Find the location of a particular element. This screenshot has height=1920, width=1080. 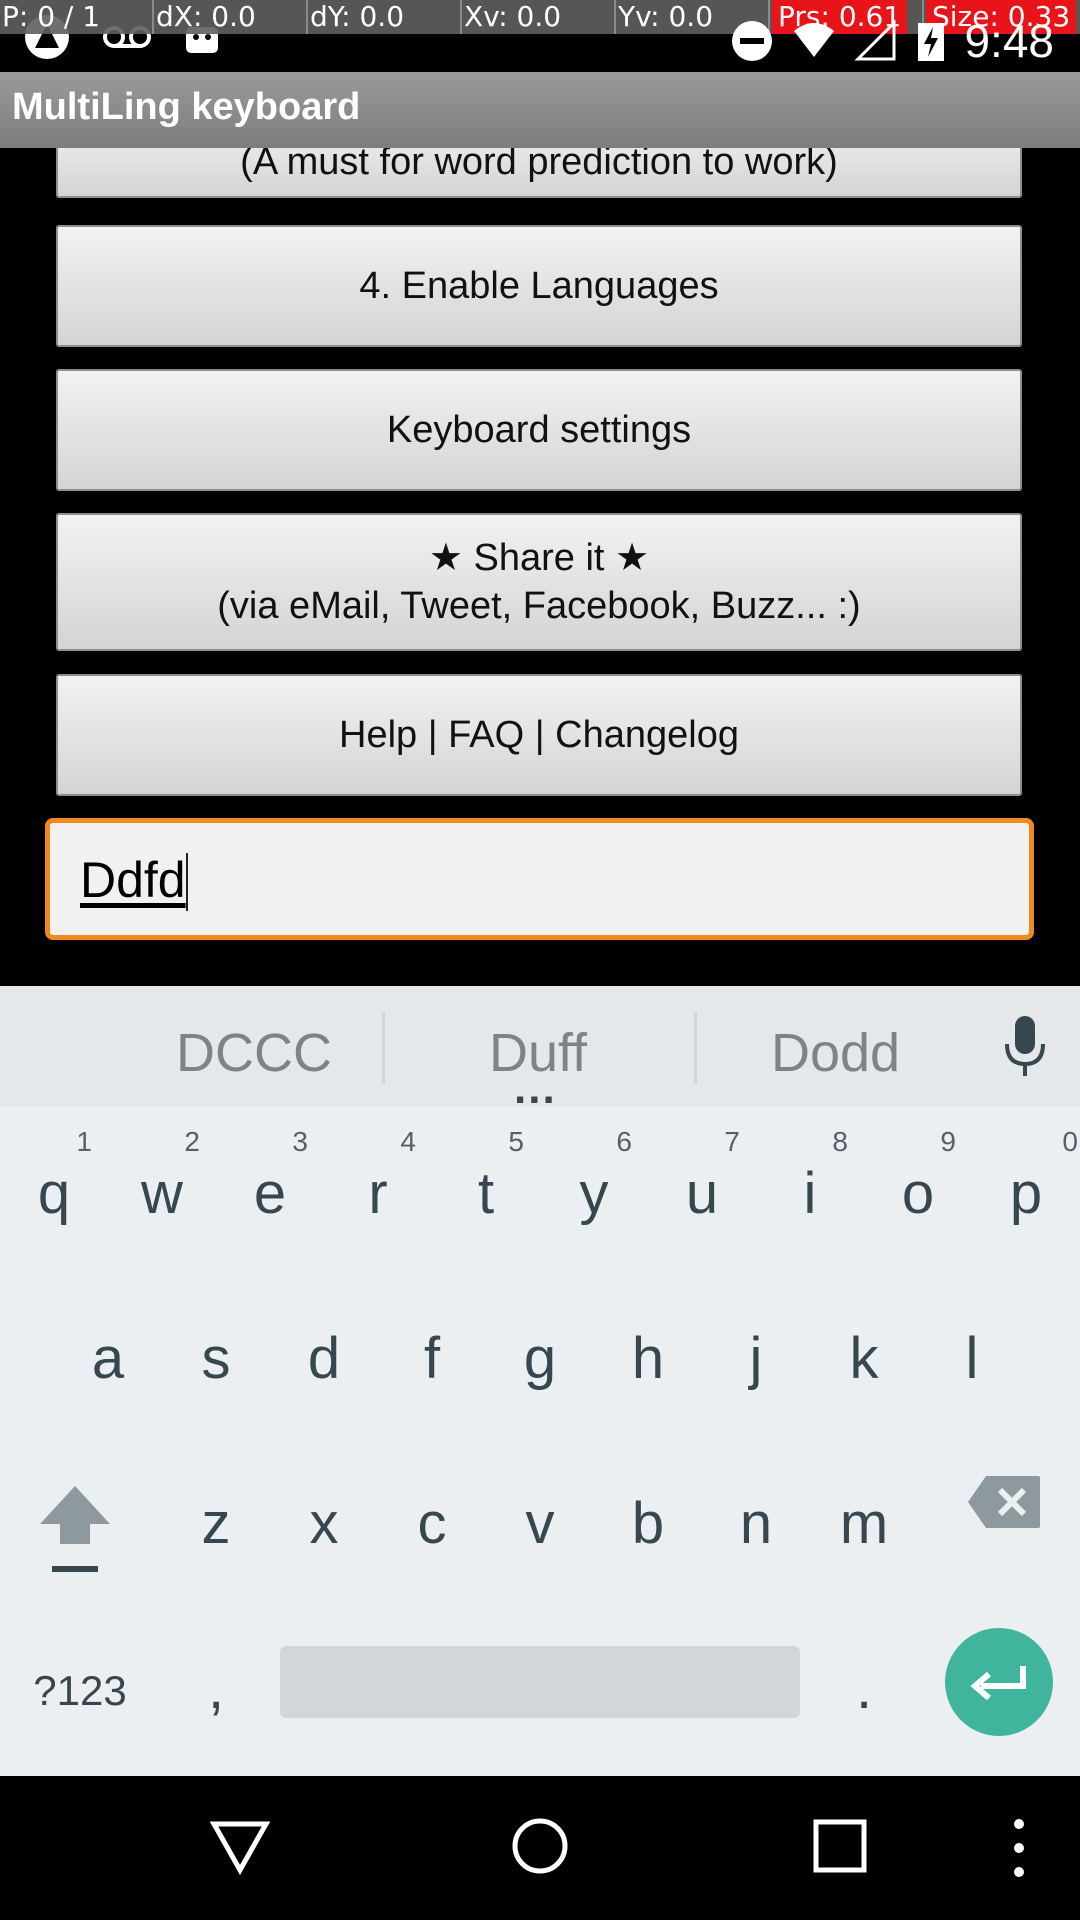

key-d: d is located at coordinates (324, 1355).